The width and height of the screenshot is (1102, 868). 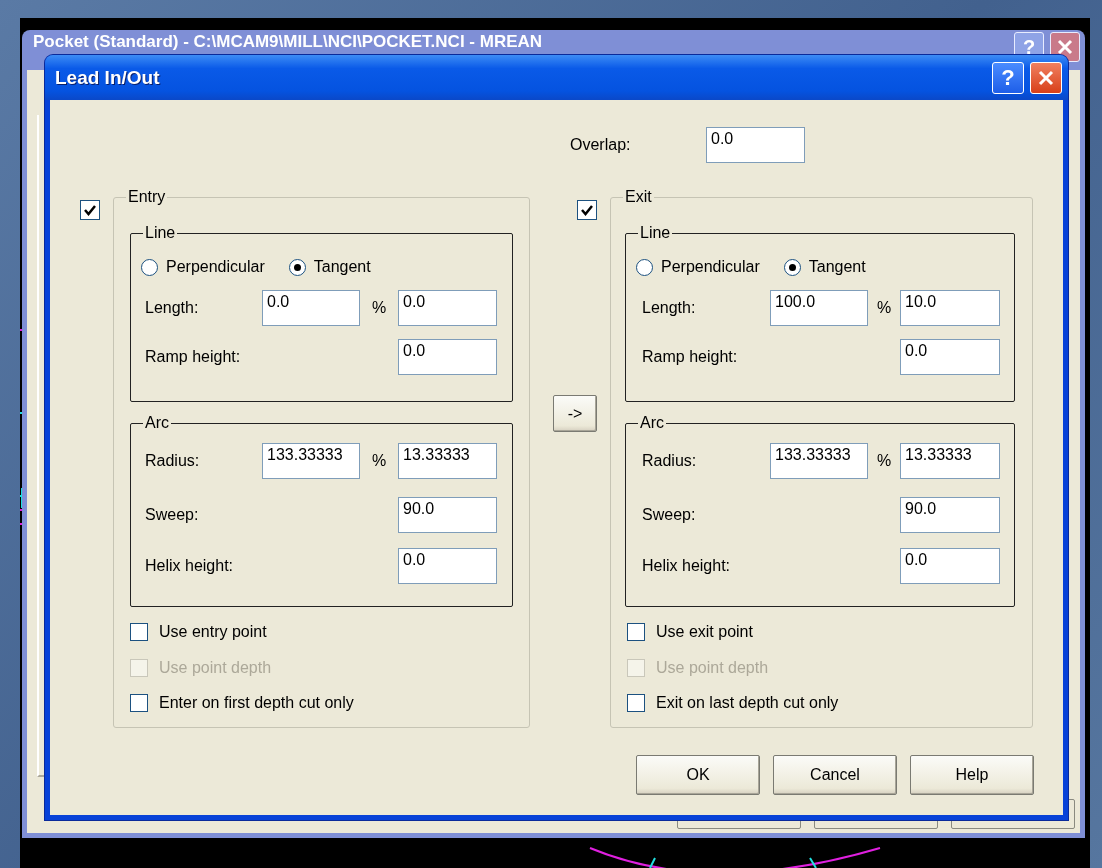 What do you see at coordinates (704, 632) in the screenshot?
I see `checkbox-label: Use exit point` at bounding box center [704, 632].